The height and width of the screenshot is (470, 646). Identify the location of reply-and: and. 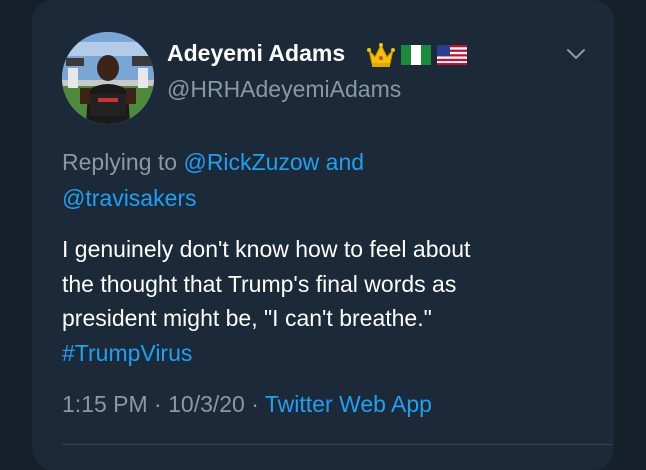
(345, 162).